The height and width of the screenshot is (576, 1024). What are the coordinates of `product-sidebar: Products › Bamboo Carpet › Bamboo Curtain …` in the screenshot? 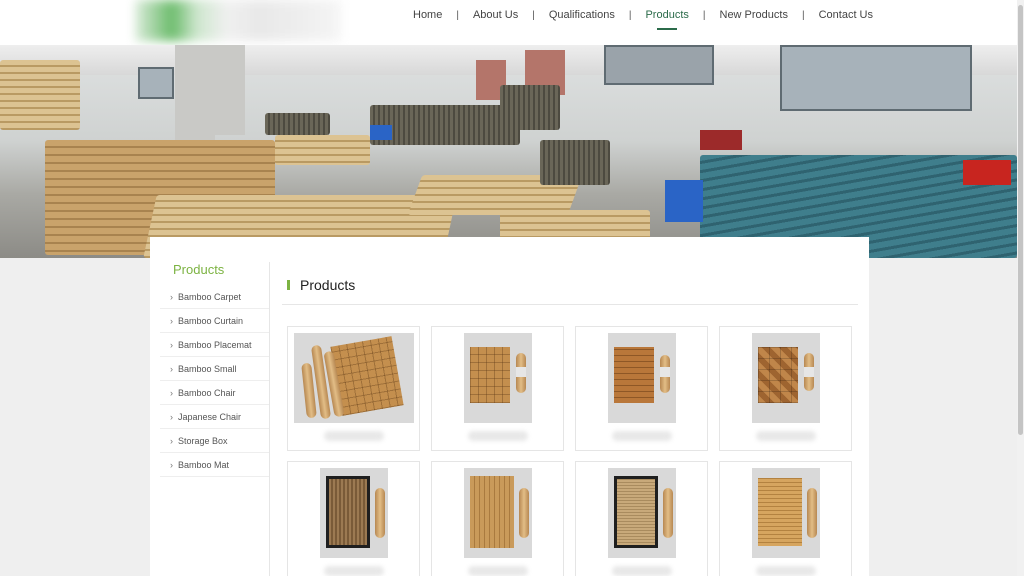 It's located at (215, 357).